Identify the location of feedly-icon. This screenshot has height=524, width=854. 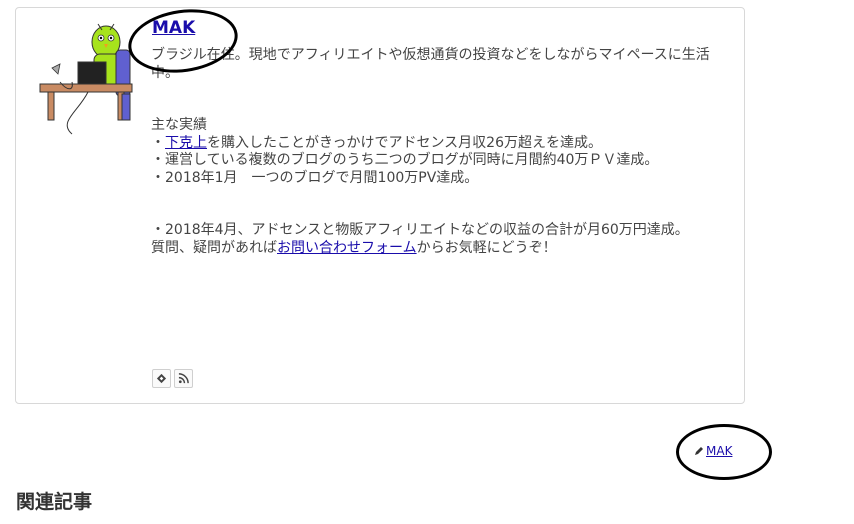
(161, 378).